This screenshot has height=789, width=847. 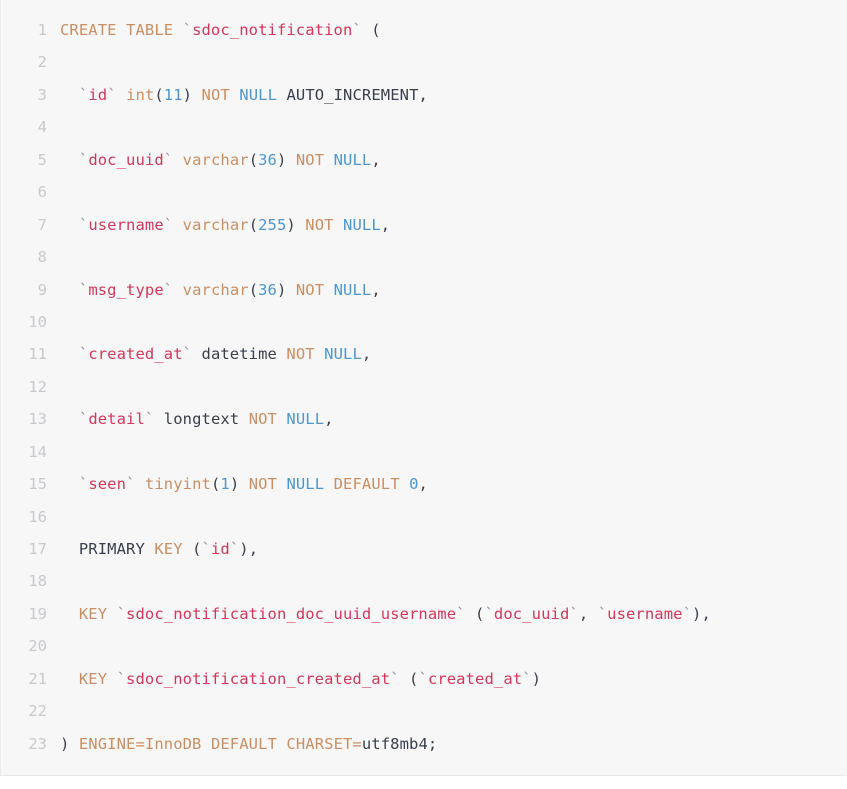 What do you see at coordinates (37, 743) in the screenshot?
I see `line-number: 23` at bounding box center [37, 743].